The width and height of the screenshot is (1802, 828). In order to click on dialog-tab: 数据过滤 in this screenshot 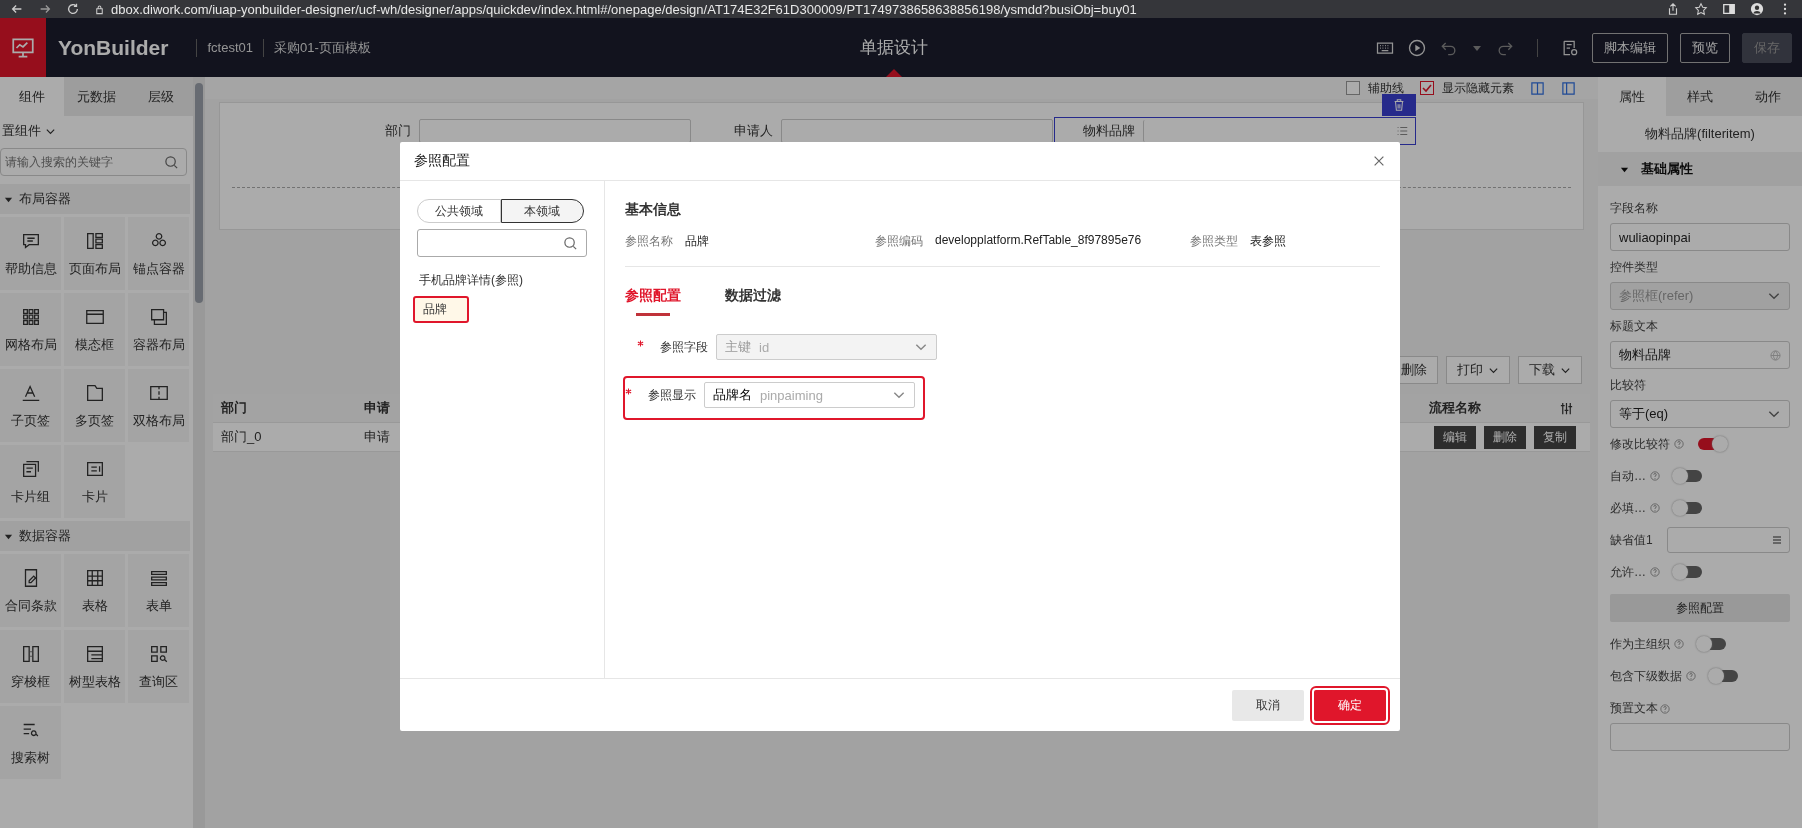, I will do `click(753, 301)`.